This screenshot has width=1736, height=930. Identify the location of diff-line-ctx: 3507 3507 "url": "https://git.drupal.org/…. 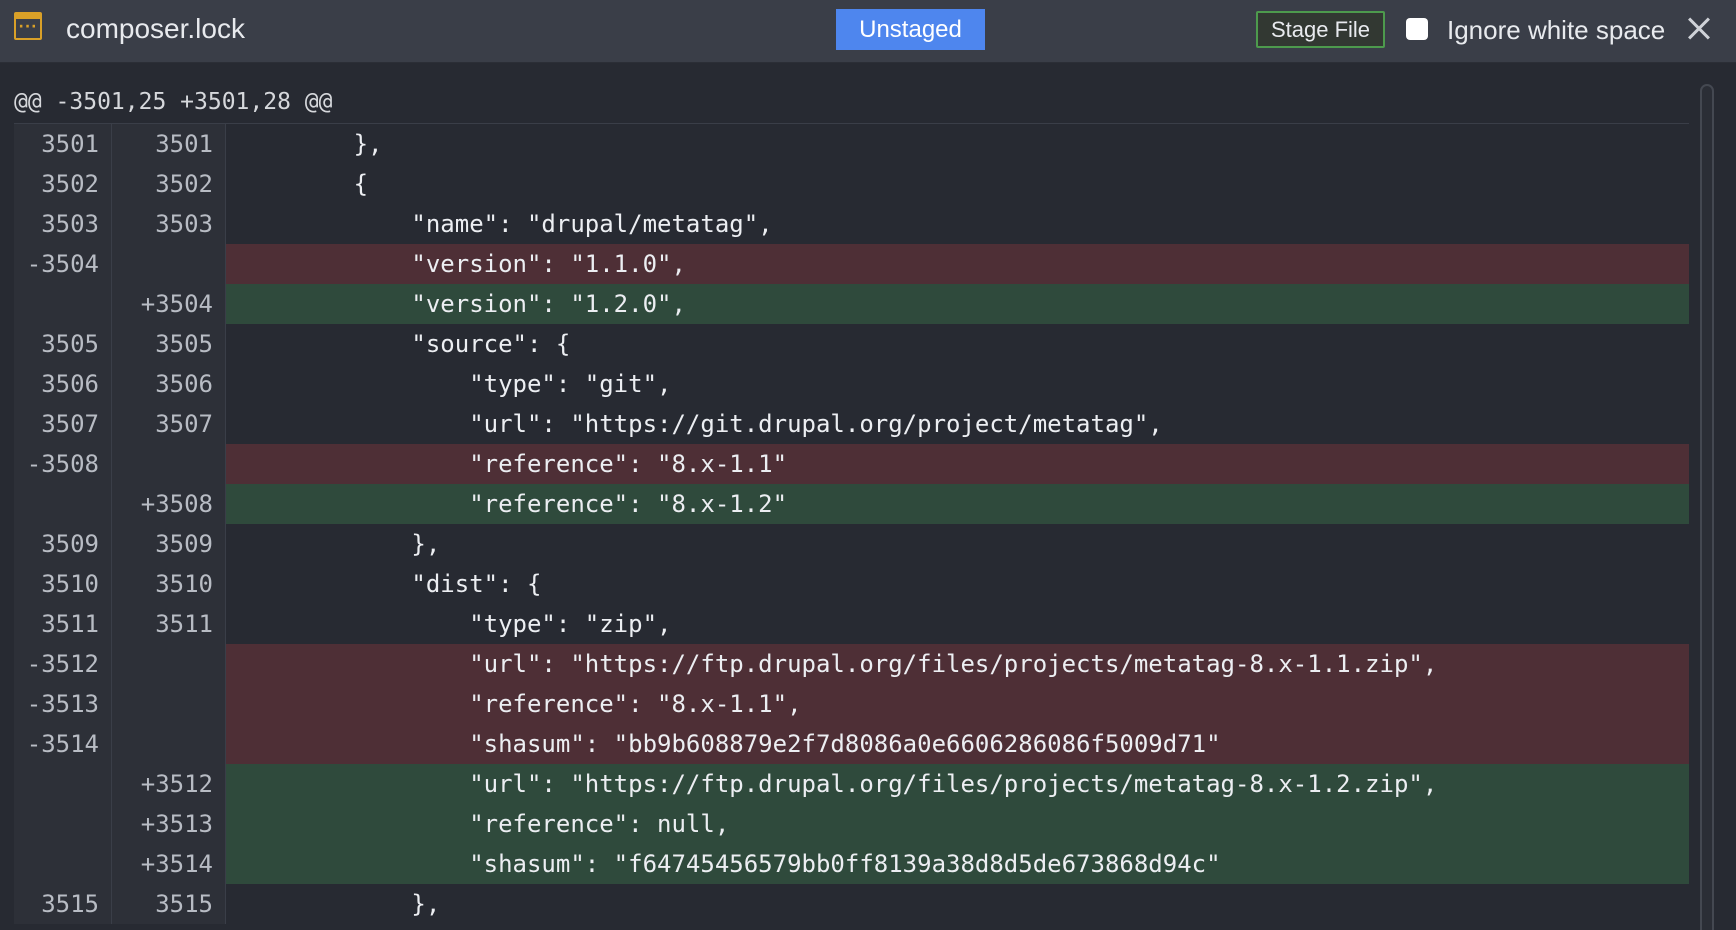
(851, 424).